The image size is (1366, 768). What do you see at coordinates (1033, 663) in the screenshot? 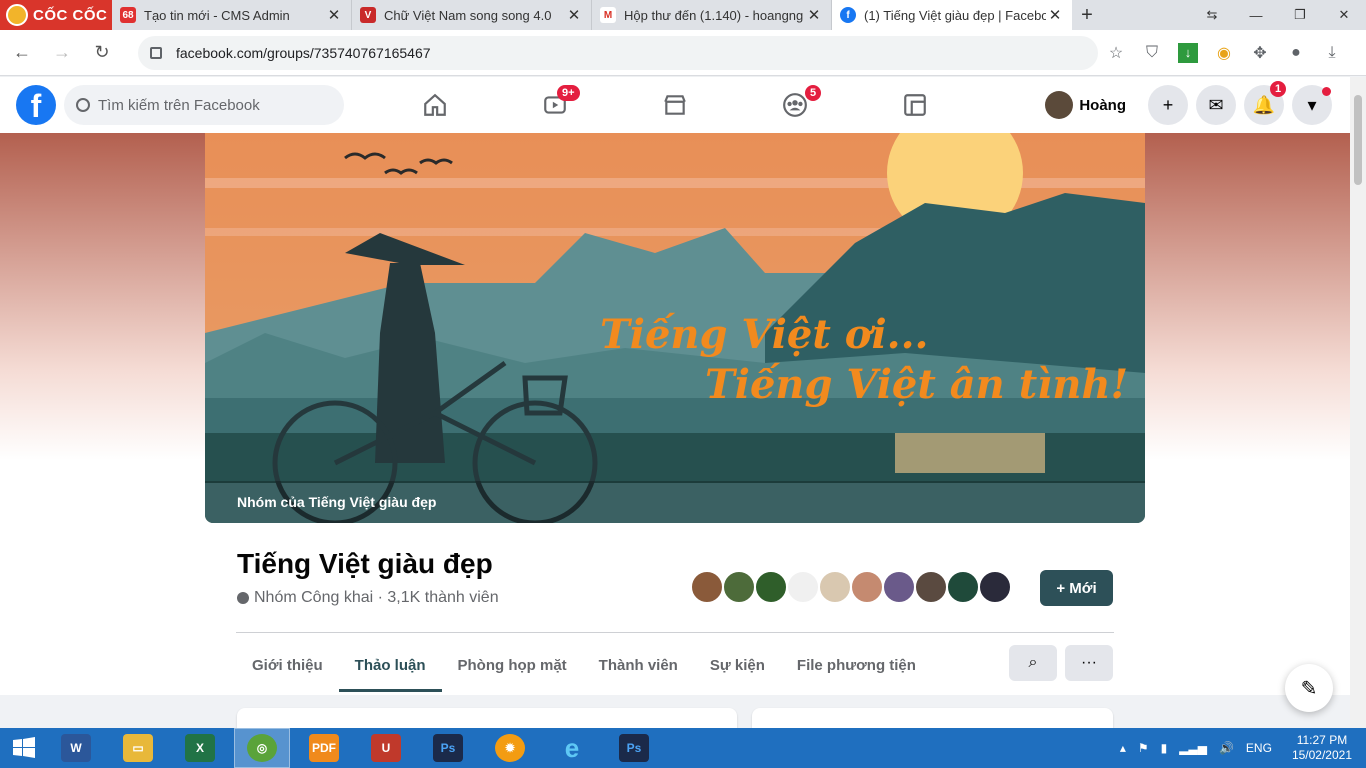
I see `group-search-icon: ⌕` at bounding box center [1033, 663].